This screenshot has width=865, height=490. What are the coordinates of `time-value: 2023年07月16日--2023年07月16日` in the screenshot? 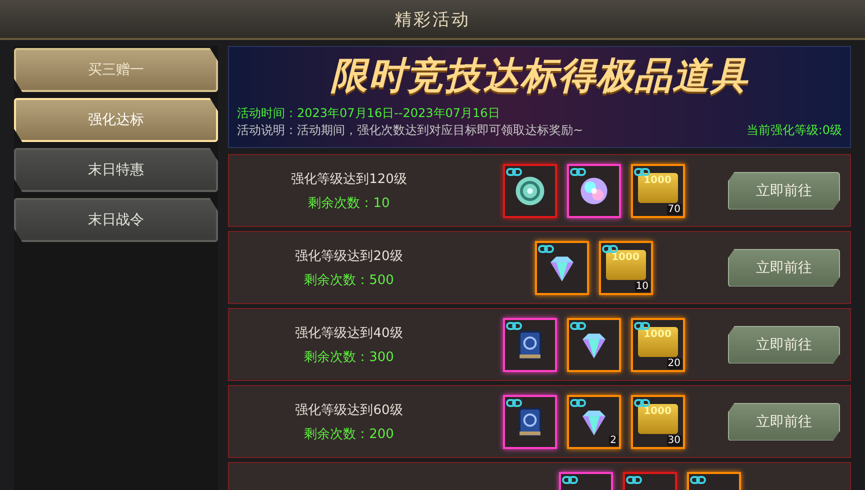 It's located at (398, 113).